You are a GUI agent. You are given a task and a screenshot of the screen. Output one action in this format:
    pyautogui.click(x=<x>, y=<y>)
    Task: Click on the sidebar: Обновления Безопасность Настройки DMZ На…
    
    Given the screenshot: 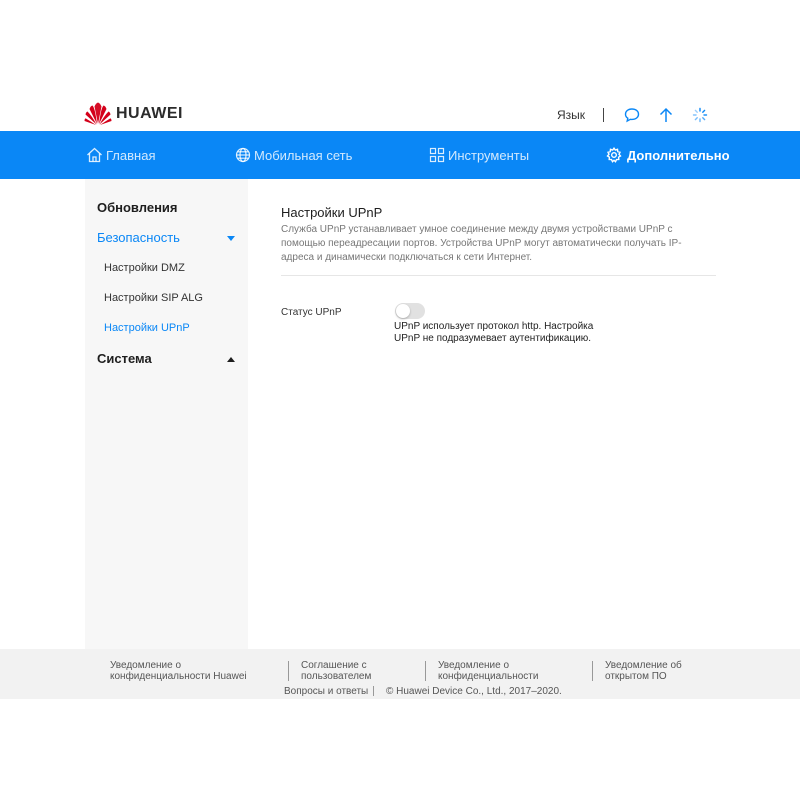 What is the action you would take?
    pyautogui.click(x=166, y=414)
    